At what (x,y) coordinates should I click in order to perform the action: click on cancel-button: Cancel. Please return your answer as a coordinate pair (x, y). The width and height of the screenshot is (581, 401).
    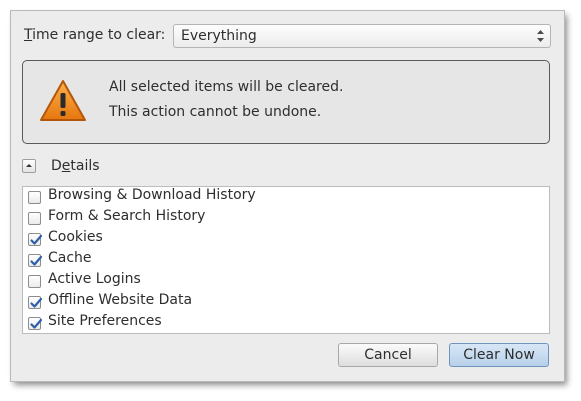
    Looking at the image, I should click on (388, 355).